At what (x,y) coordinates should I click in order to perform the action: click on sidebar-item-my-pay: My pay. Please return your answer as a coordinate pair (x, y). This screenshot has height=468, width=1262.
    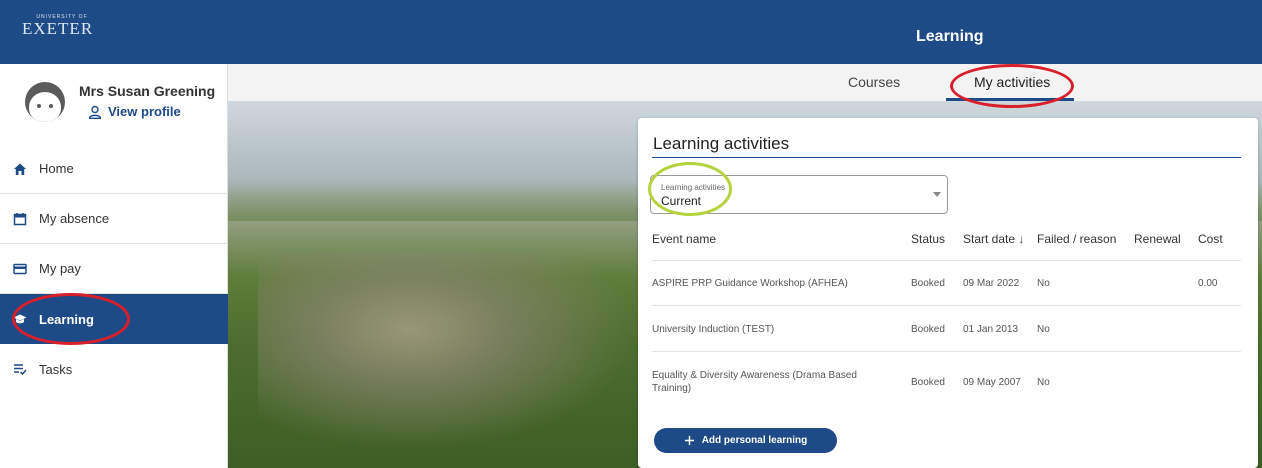
    Looking at the image, I should click on (114, 269).